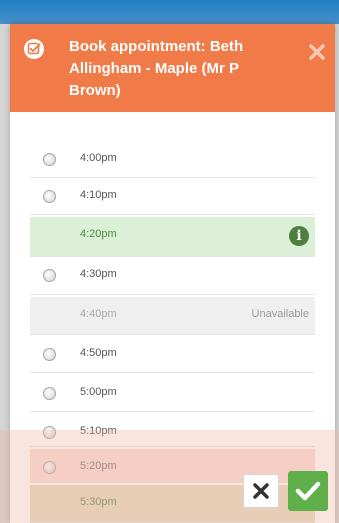 This screenshot has height=523, width=339. What do you see at coordinates (98, 502) in the screenshot?
I see `slot-time: 5:30pm` at bounding box center [98, 502].